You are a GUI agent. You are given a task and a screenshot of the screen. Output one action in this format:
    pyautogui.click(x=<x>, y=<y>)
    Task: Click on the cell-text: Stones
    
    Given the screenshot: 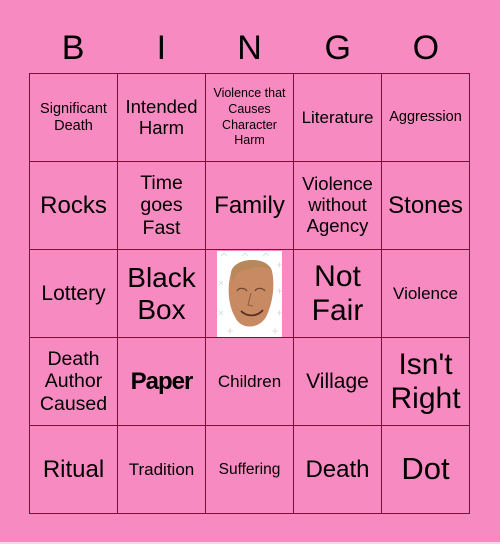 What is the action you would take?
    pyautogui.click(x=425, y=205)
    